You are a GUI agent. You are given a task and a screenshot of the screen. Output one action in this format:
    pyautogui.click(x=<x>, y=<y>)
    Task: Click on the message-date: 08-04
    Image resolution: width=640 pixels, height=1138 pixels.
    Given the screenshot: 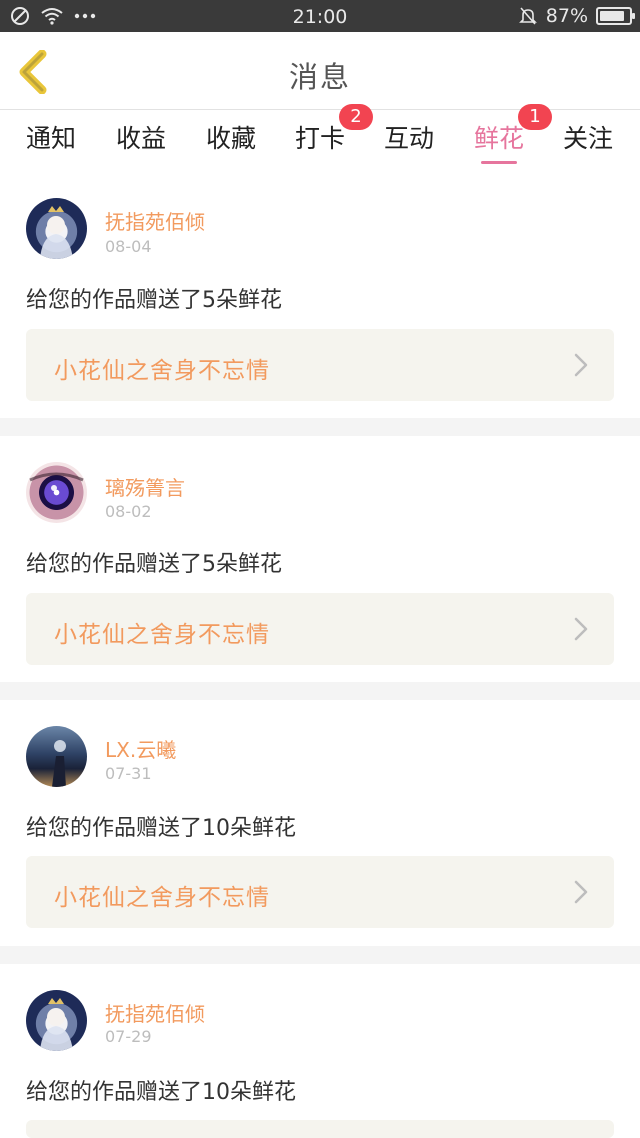 What is the action you would take?
    pyautogui.click(x=128, y=246)
    